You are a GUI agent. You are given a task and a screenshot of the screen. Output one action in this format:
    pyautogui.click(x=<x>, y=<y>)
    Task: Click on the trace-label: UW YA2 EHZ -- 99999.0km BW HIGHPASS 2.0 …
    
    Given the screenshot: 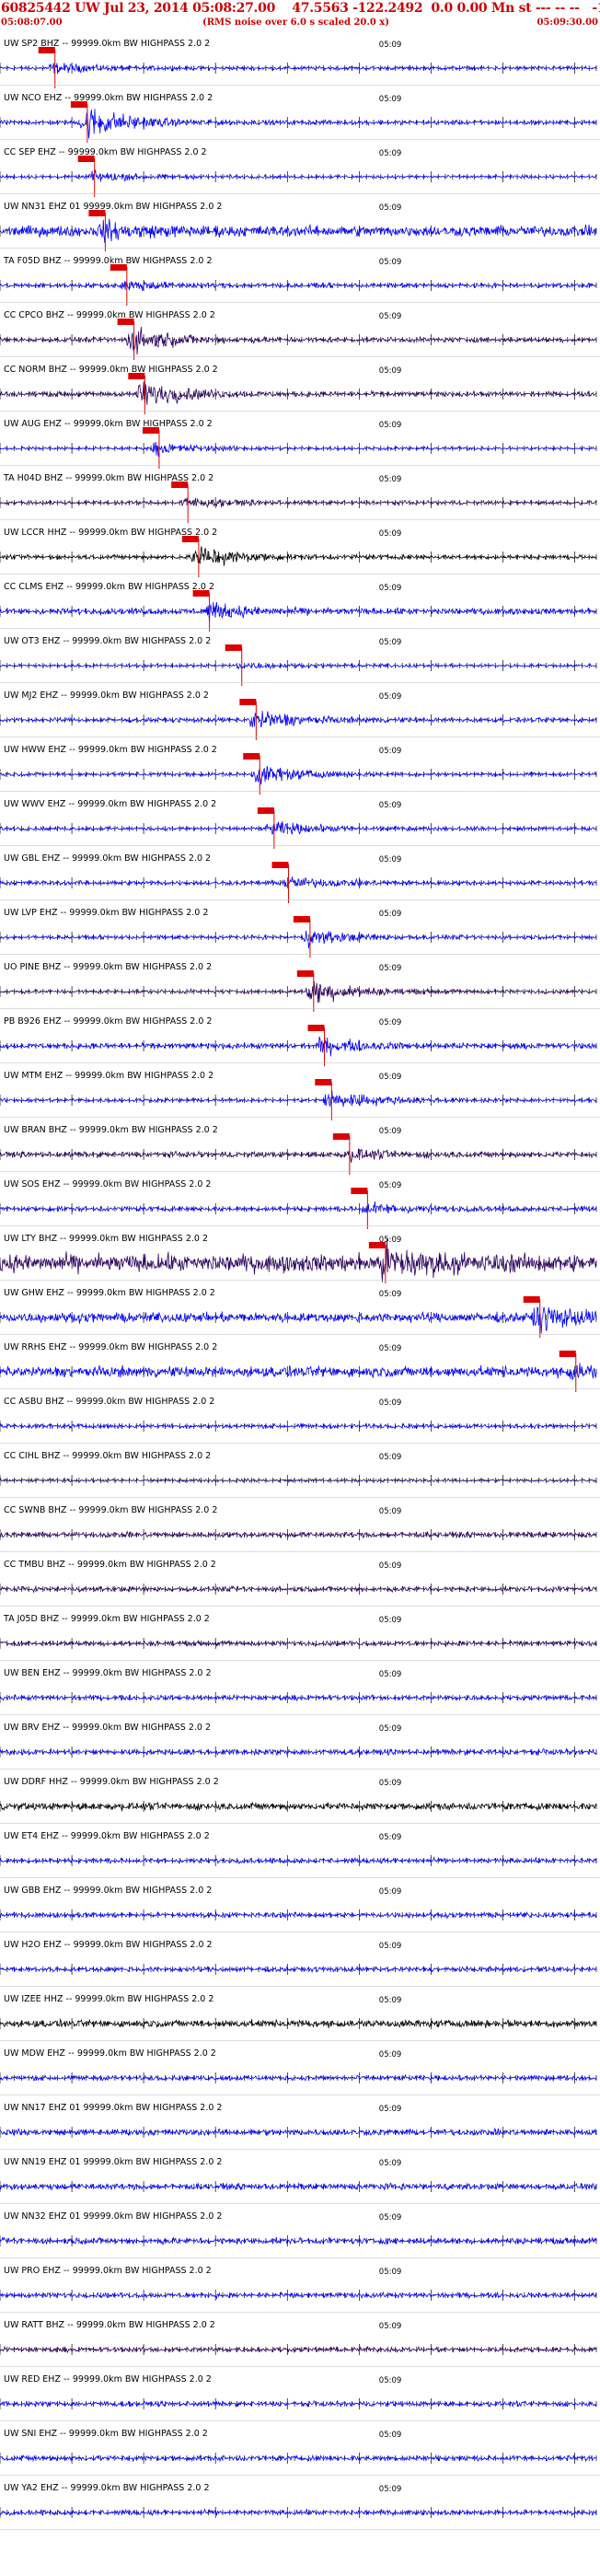 What is the action you would take?
    pyautogui.click(x=107, y=2488)
    